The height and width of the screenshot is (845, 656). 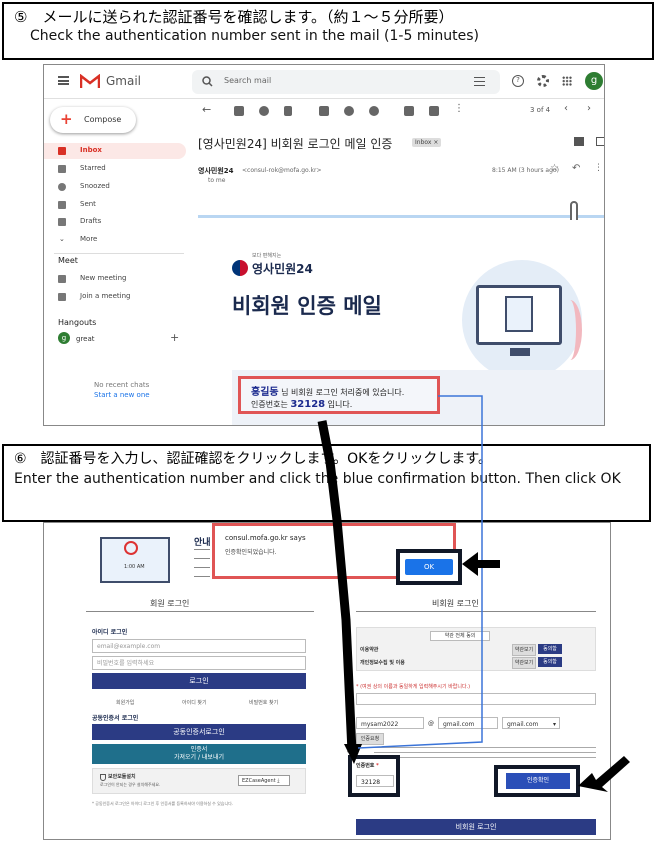 What do you see at coordinates (174, 337) in the screenshot?
I see `add-chat-icon: +` at bounding box center [174, 337].